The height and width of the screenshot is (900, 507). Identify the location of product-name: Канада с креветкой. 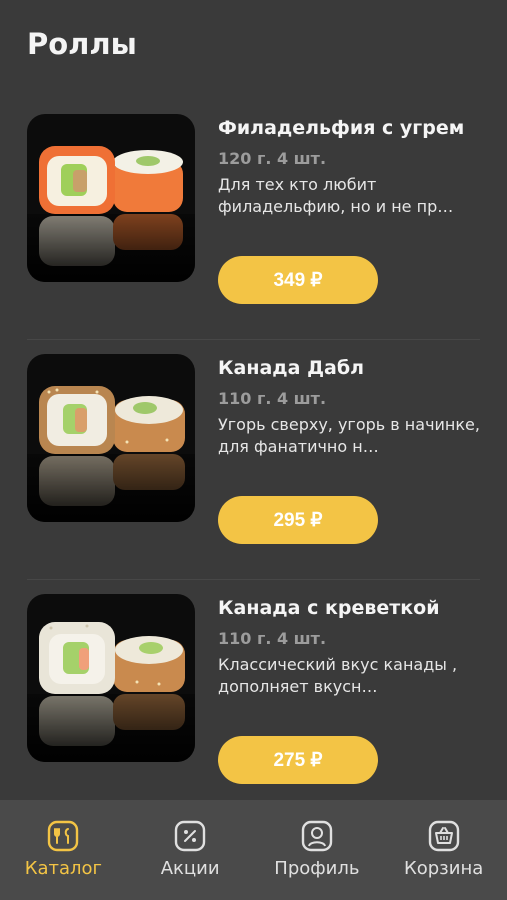
(329, 608).